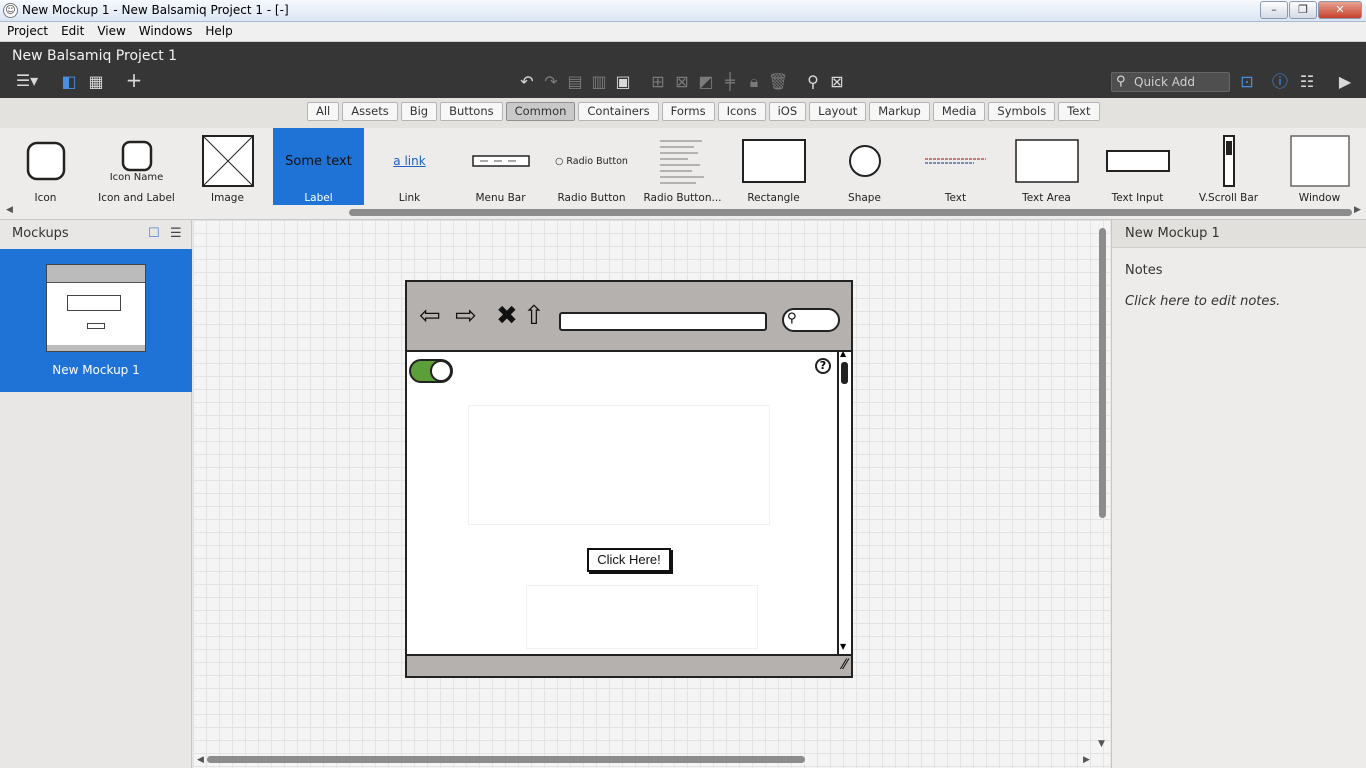 Image resolution: width=1366 pixels, height=768 pixels. What do you see at coordinates (176, 233) in the screenshot?
I see `list-view-icon: ☰` at bounding box center [176, 233].